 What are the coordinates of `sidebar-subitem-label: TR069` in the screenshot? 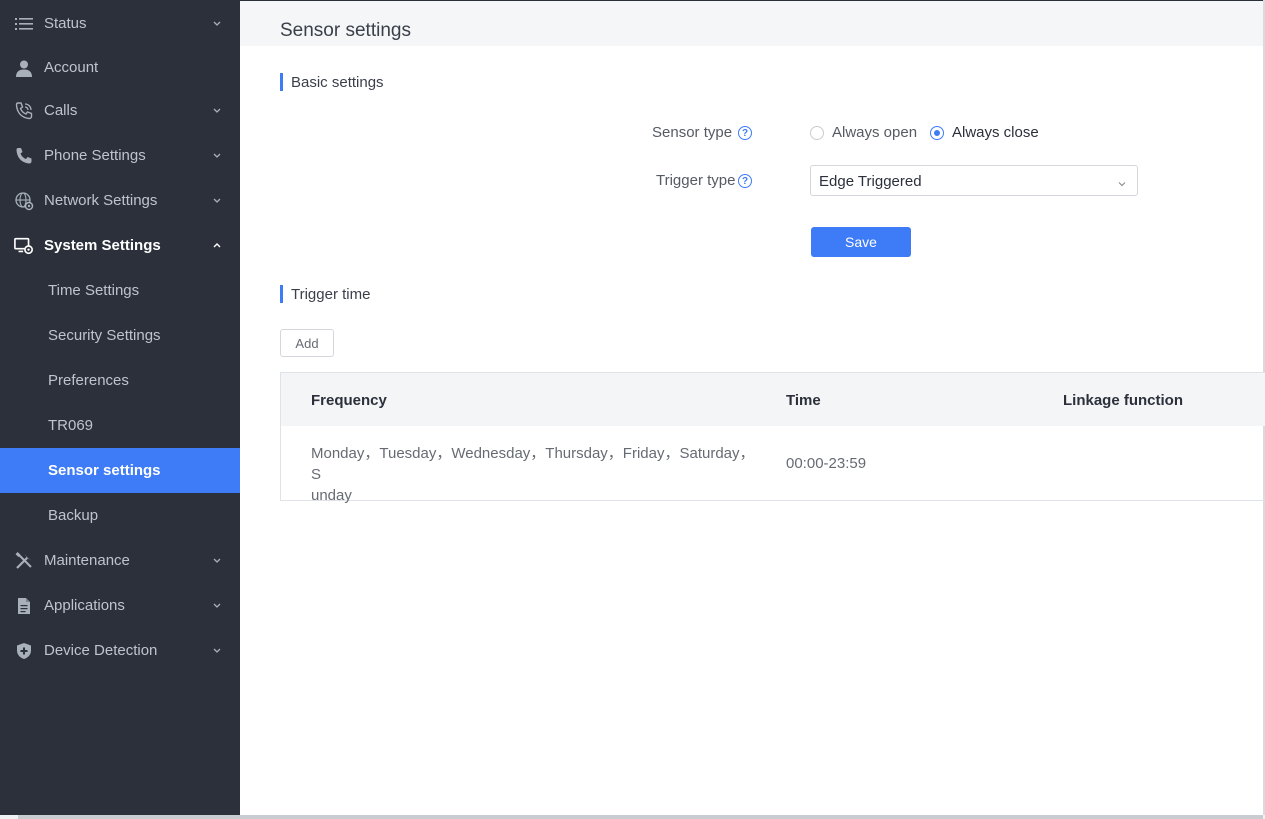 It's located at (71, 425).